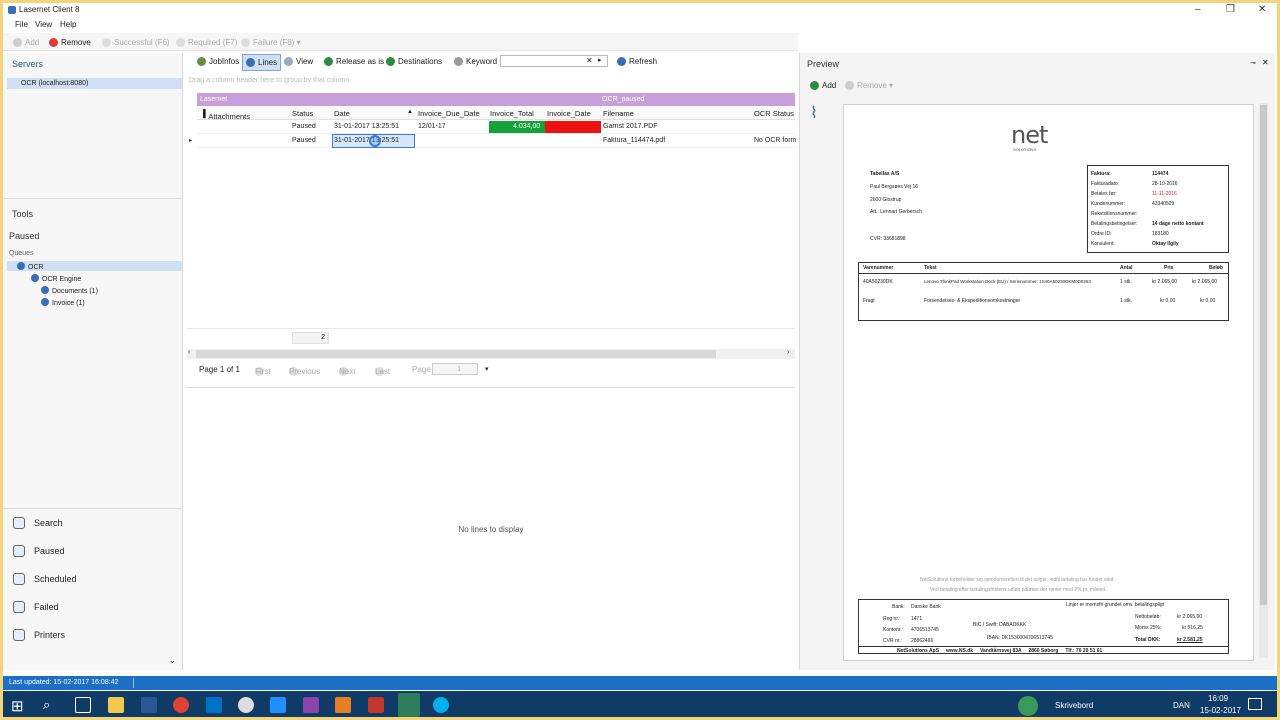 This screenshot has height=720, width=1280. What do you see at coordinates (618, 113) in the screenshot?
I see `col-filename: Filename` at bounding box center [618, 113].